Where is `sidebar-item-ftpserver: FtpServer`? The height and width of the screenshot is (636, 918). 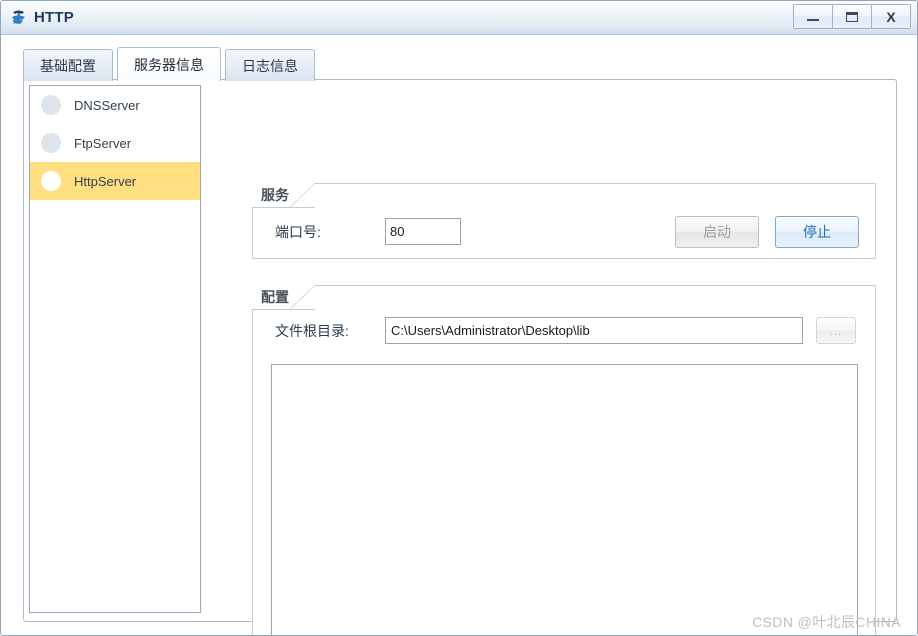
sidebar-item-ftpserver: FtpServer is located at coordinates (115, 143).